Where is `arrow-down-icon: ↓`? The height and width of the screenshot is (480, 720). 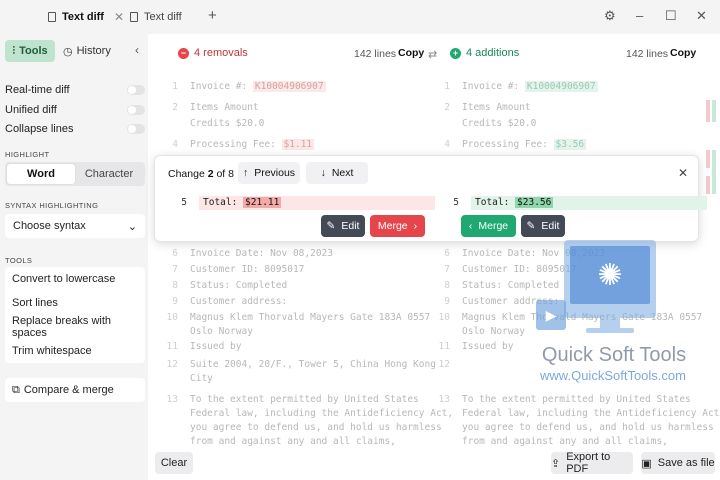 arrow-down-icon: ↓ is located at coordinates (323, 173).